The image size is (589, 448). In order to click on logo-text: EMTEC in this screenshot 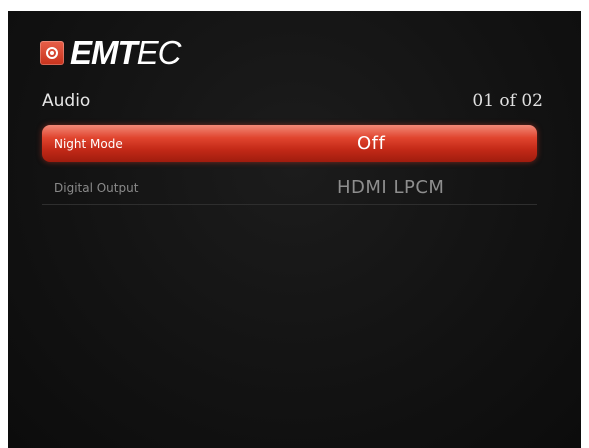, I will do `click(126, 53)`.